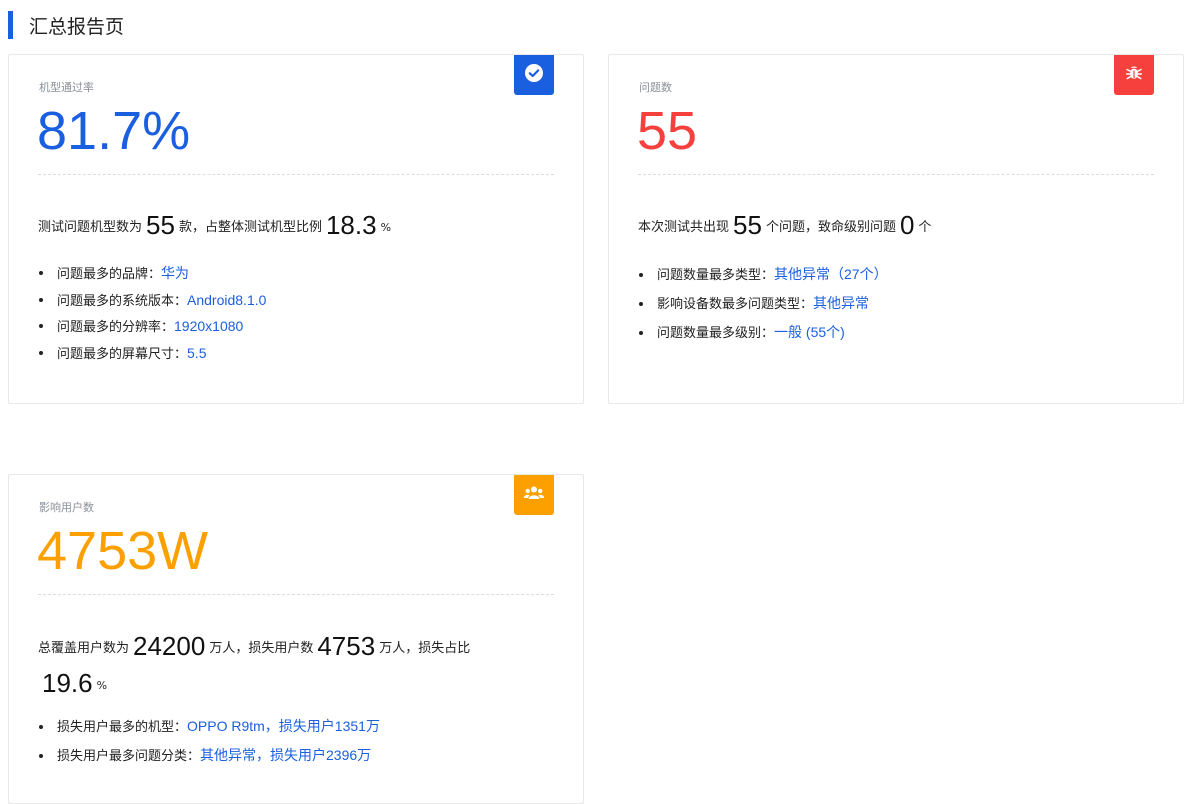 This screenshot has width=1185, height=804. I want to click on list-item: 问题数量最多级别：一般 (55个), so click(763, 332).